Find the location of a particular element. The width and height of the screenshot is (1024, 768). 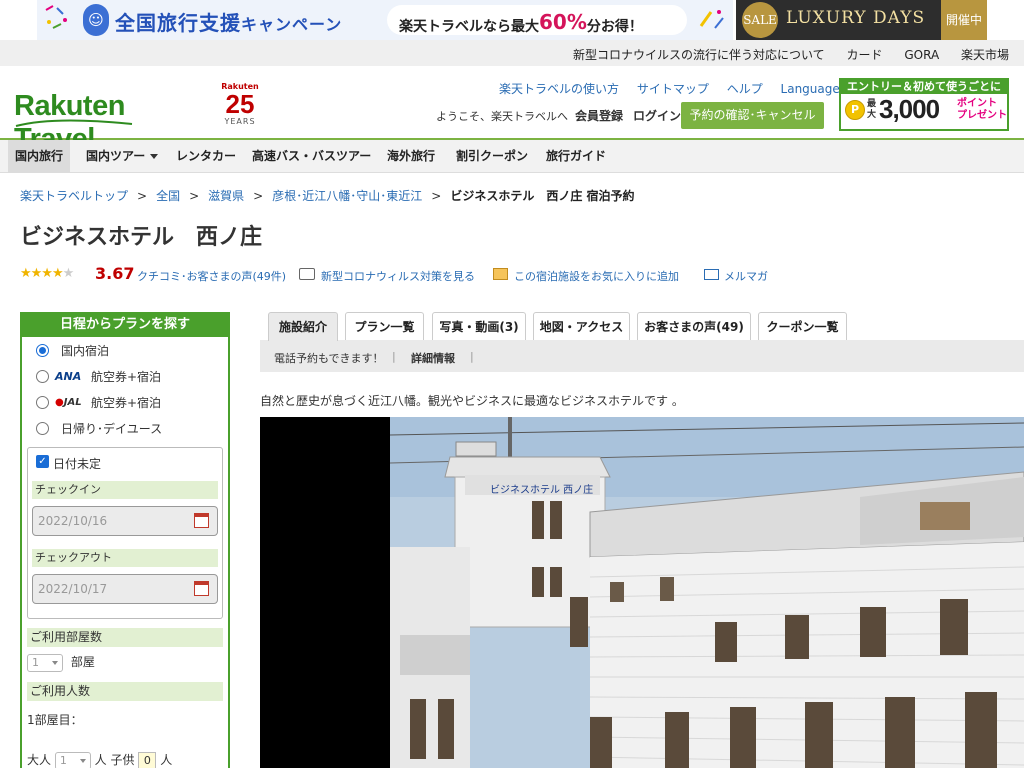

document-icon is located at coordinates (307, 274).